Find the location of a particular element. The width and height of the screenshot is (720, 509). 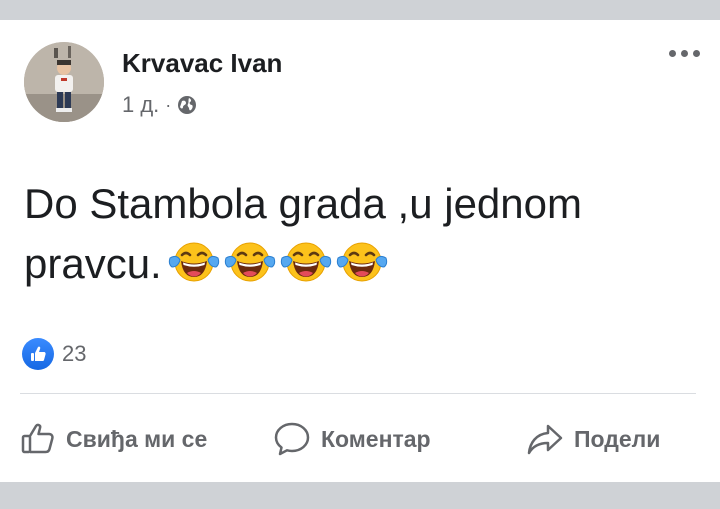

avatar is located at coordinates (64, 82).